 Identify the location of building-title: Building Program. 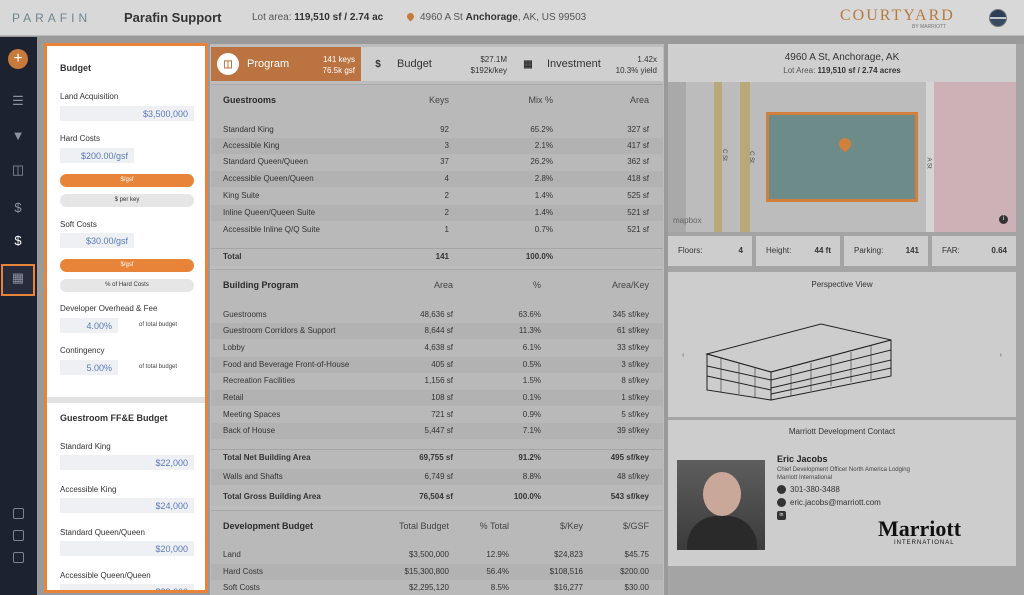
(261, 285).